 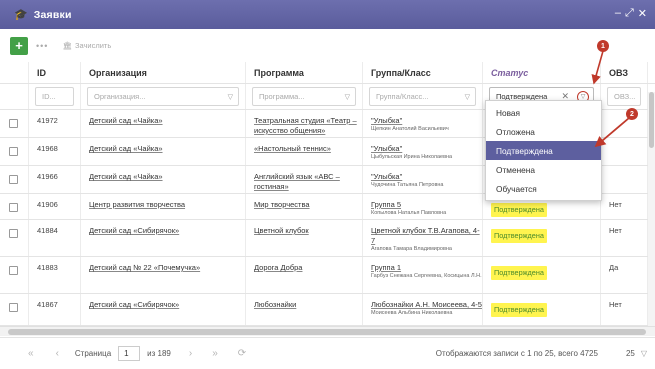 What do you see at coordinates (597, 67) in the screenshot?
I see `arrow-to-dropdown-button` at bounding box center [597, 67].